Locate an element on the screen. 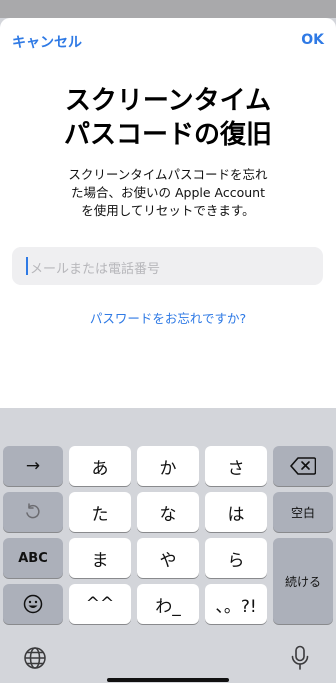  dictation-button is located at coordinates (300, 658).